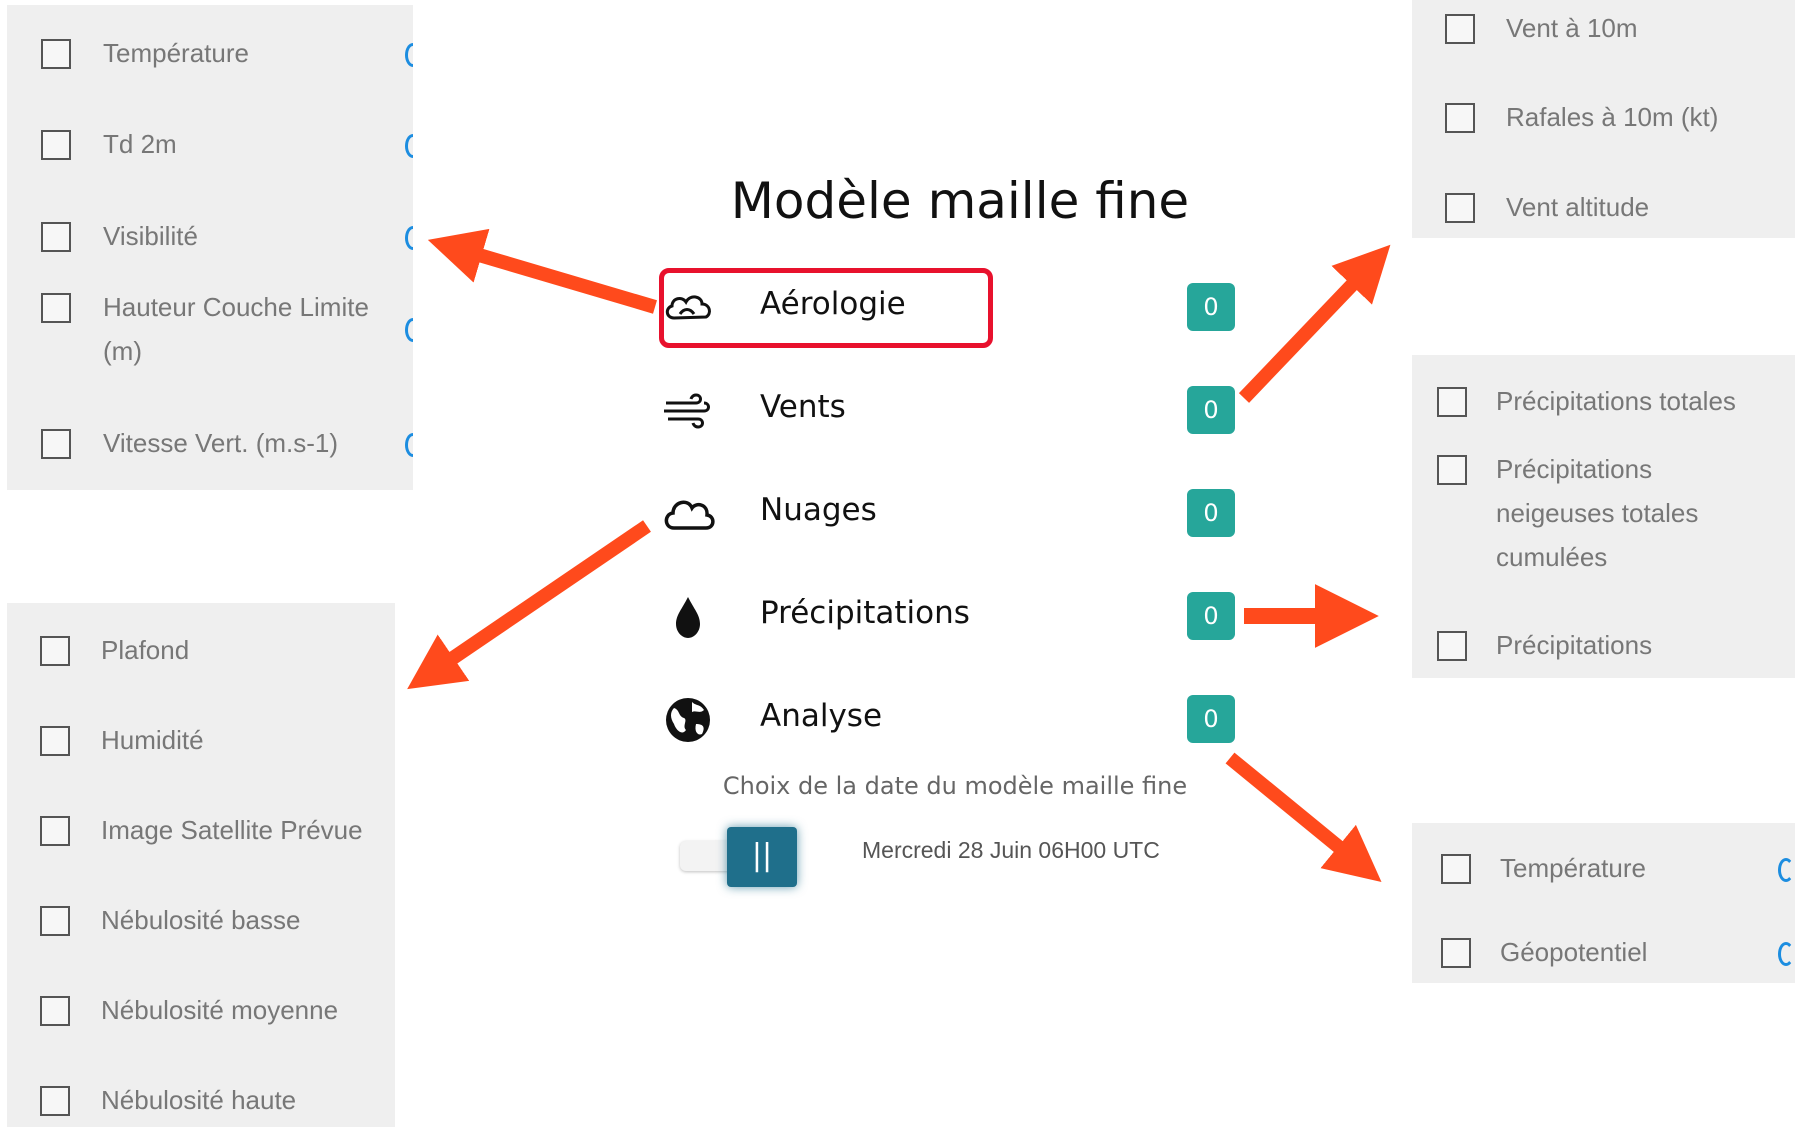 Image resolution: width=1795 pixels, height=1127 pixels. Describe the element at coordinates (1303, 817) in the screenshot. I see `arrow-to-analyse-panel` at that location.